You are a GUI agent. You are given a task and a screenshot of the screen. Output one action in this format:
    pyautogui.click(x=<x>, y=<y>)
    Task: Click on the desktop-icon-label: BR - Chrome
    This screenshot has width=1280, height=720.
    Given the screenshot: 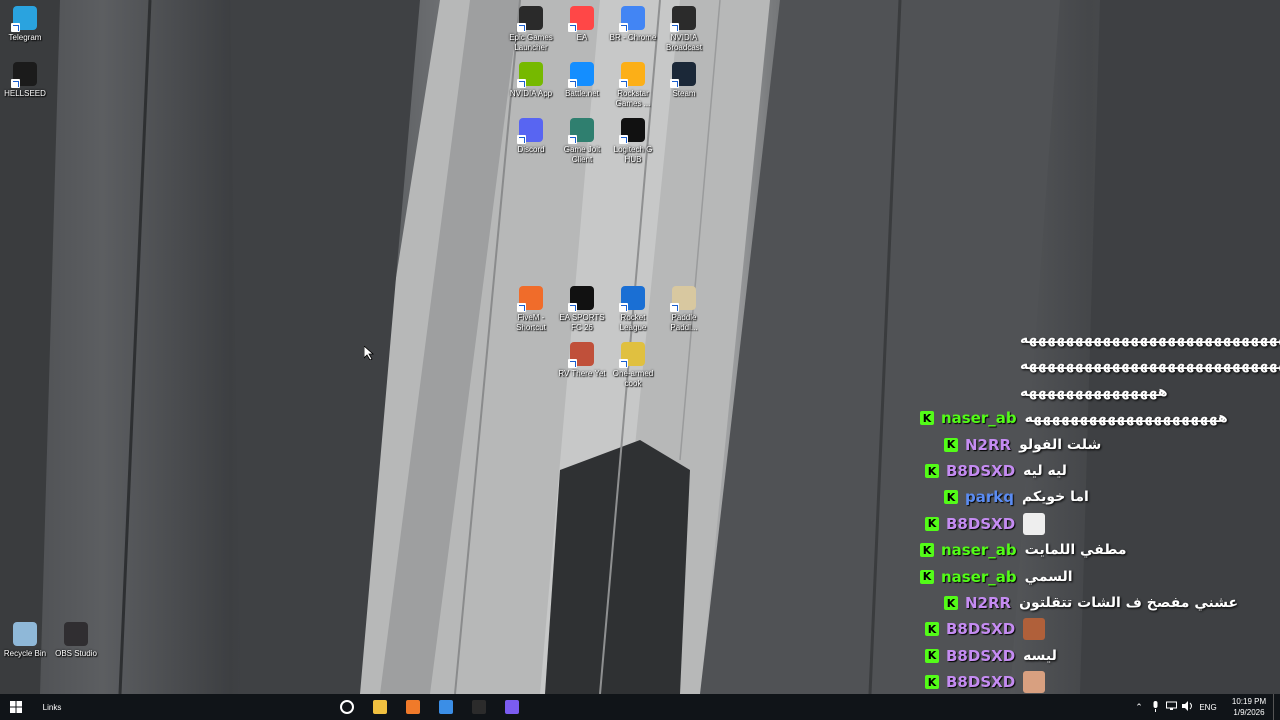 What is the action you would take?
    pyautogui.click(x=633, y=37)
    